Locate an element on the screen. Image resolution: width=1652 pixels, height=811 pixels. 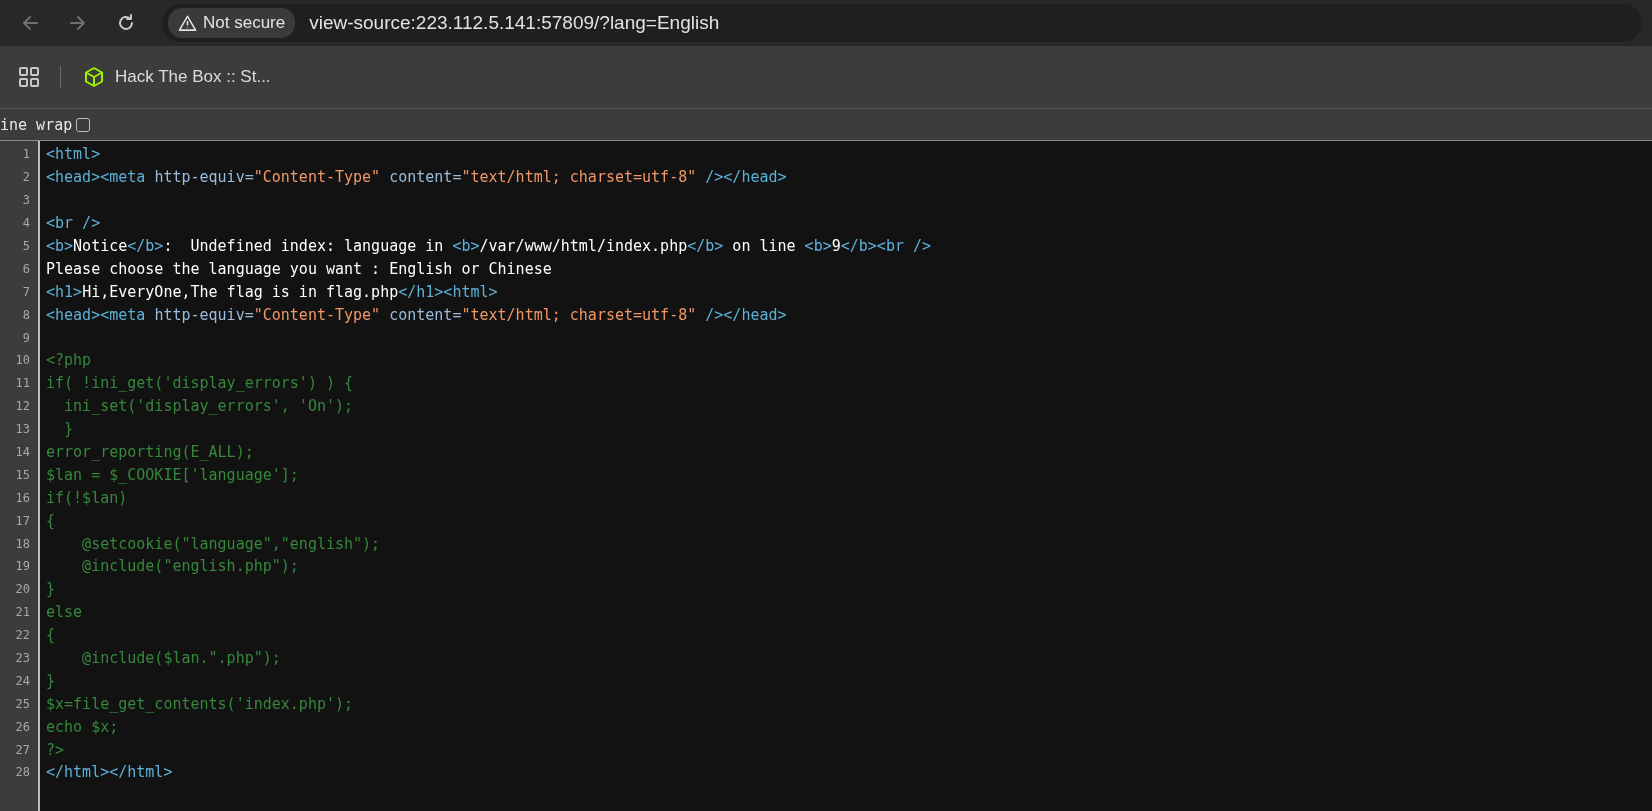
line-number: 3 is located at coordinates (26, 200).